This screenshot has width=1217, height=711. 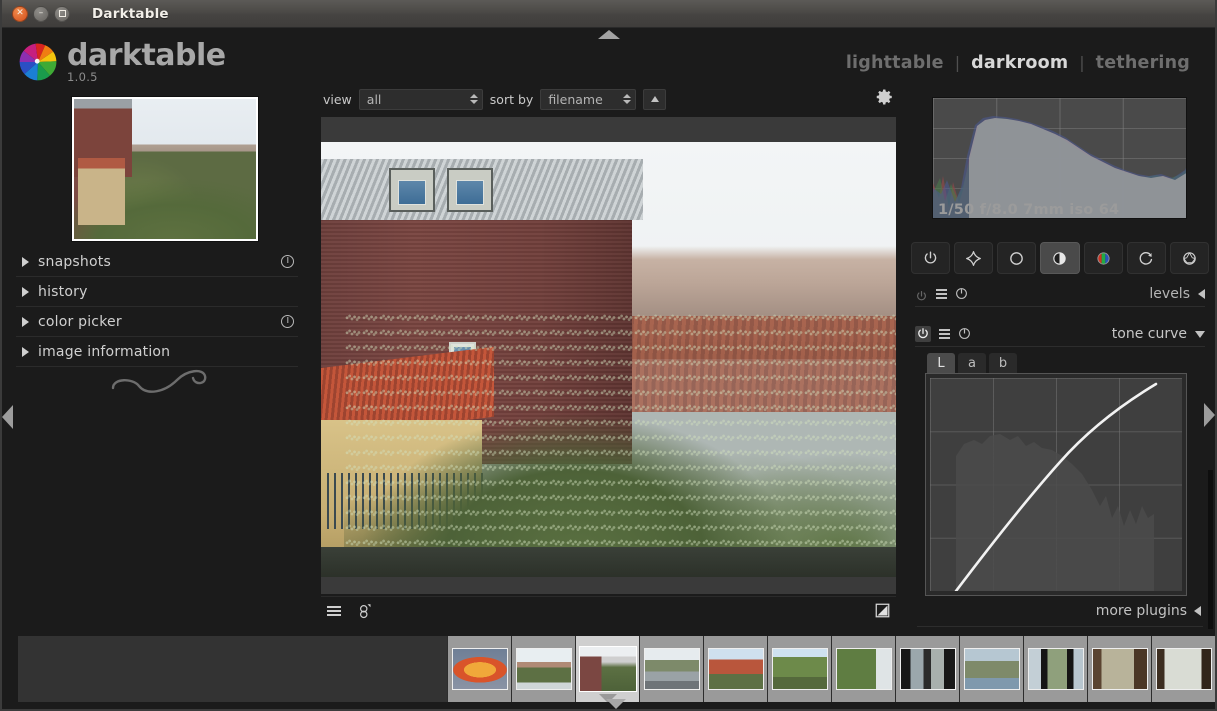 What do you see at coordinates (588, 99) in the screenshot?
I see `sort-select: filename` at bounding box center [588, 99].